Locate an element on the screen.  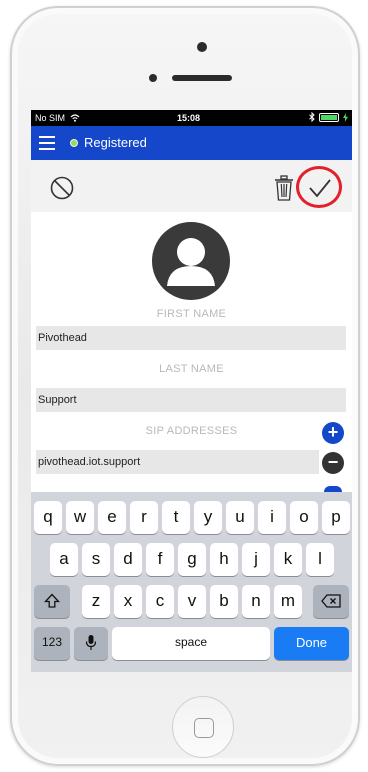
clock: 15:08 is located at coordinates (189, 118).